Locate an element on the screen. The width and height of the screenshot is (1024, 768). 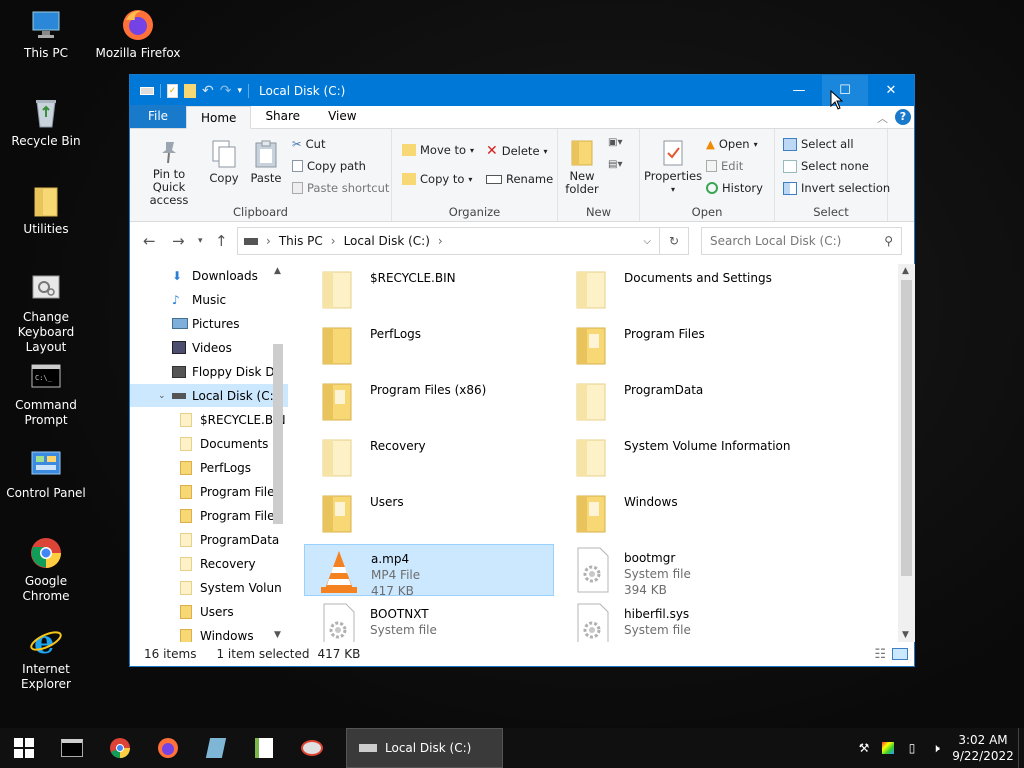
easy-access-icon: ▤▾ is located at coordinates (619, 167).